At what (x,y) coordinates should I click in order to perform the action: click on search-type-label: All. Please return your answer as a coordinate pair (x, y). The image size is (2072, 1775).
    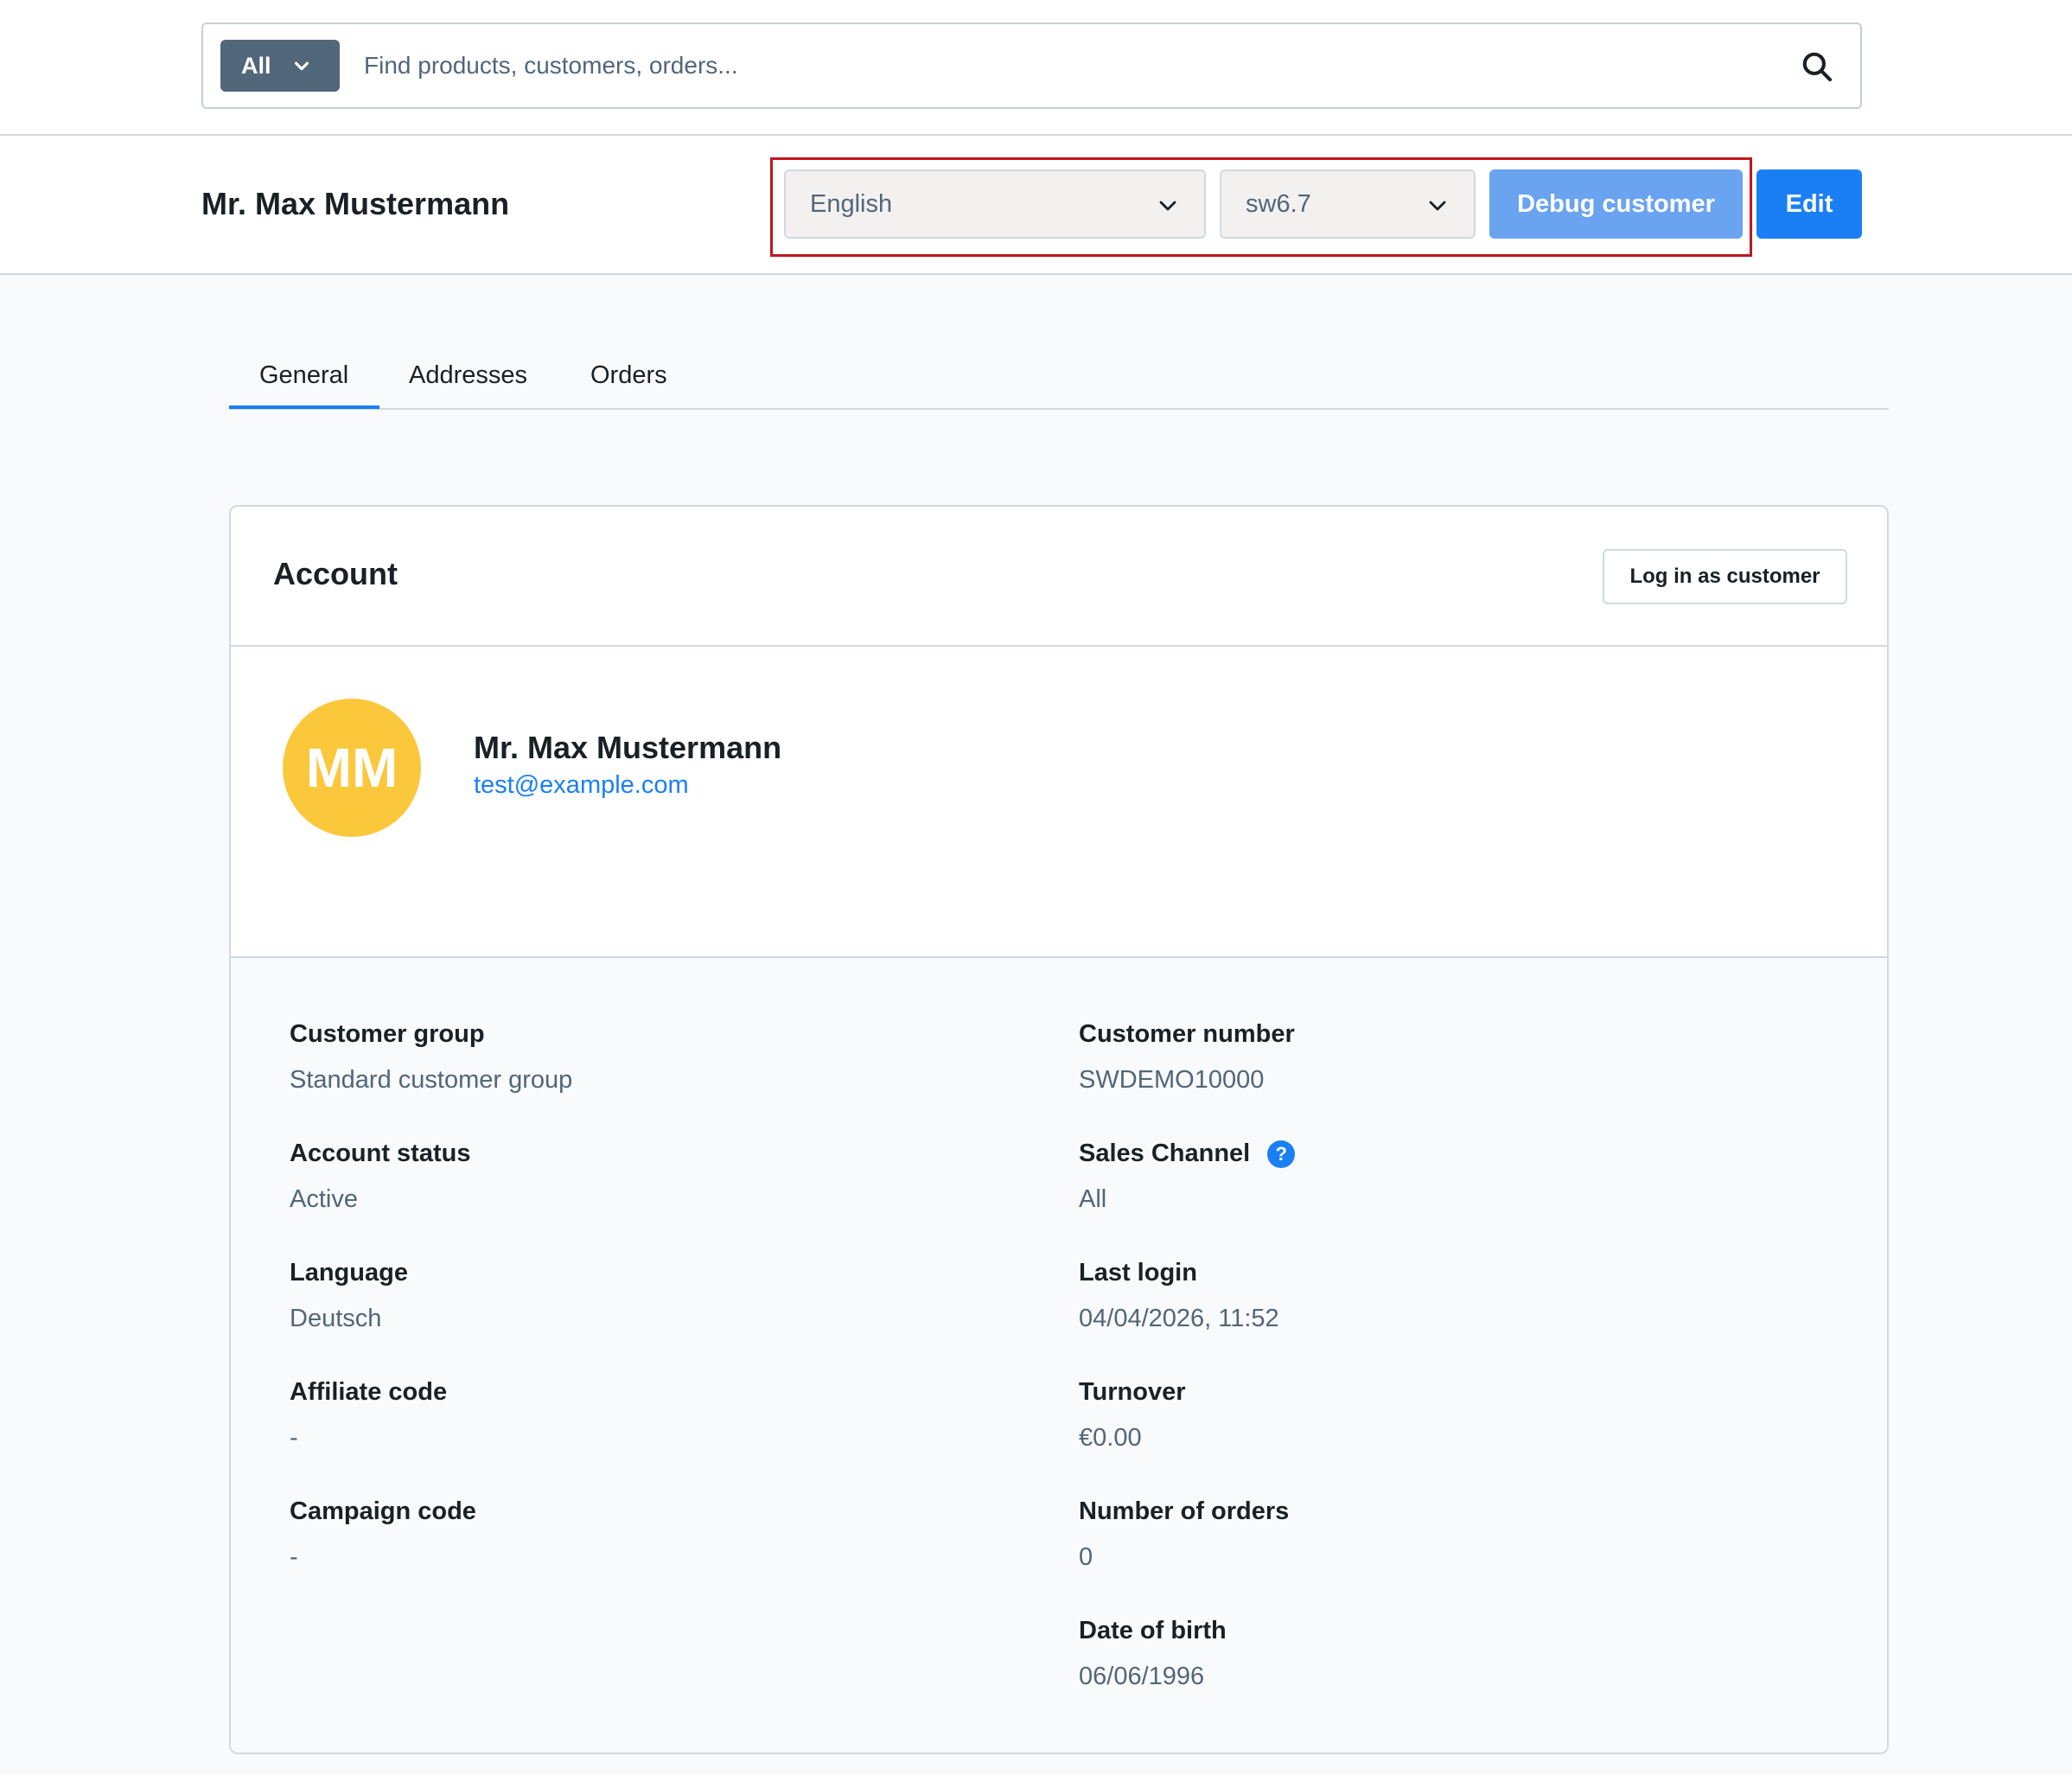
    Looking at the image, I should click on (256, 65).